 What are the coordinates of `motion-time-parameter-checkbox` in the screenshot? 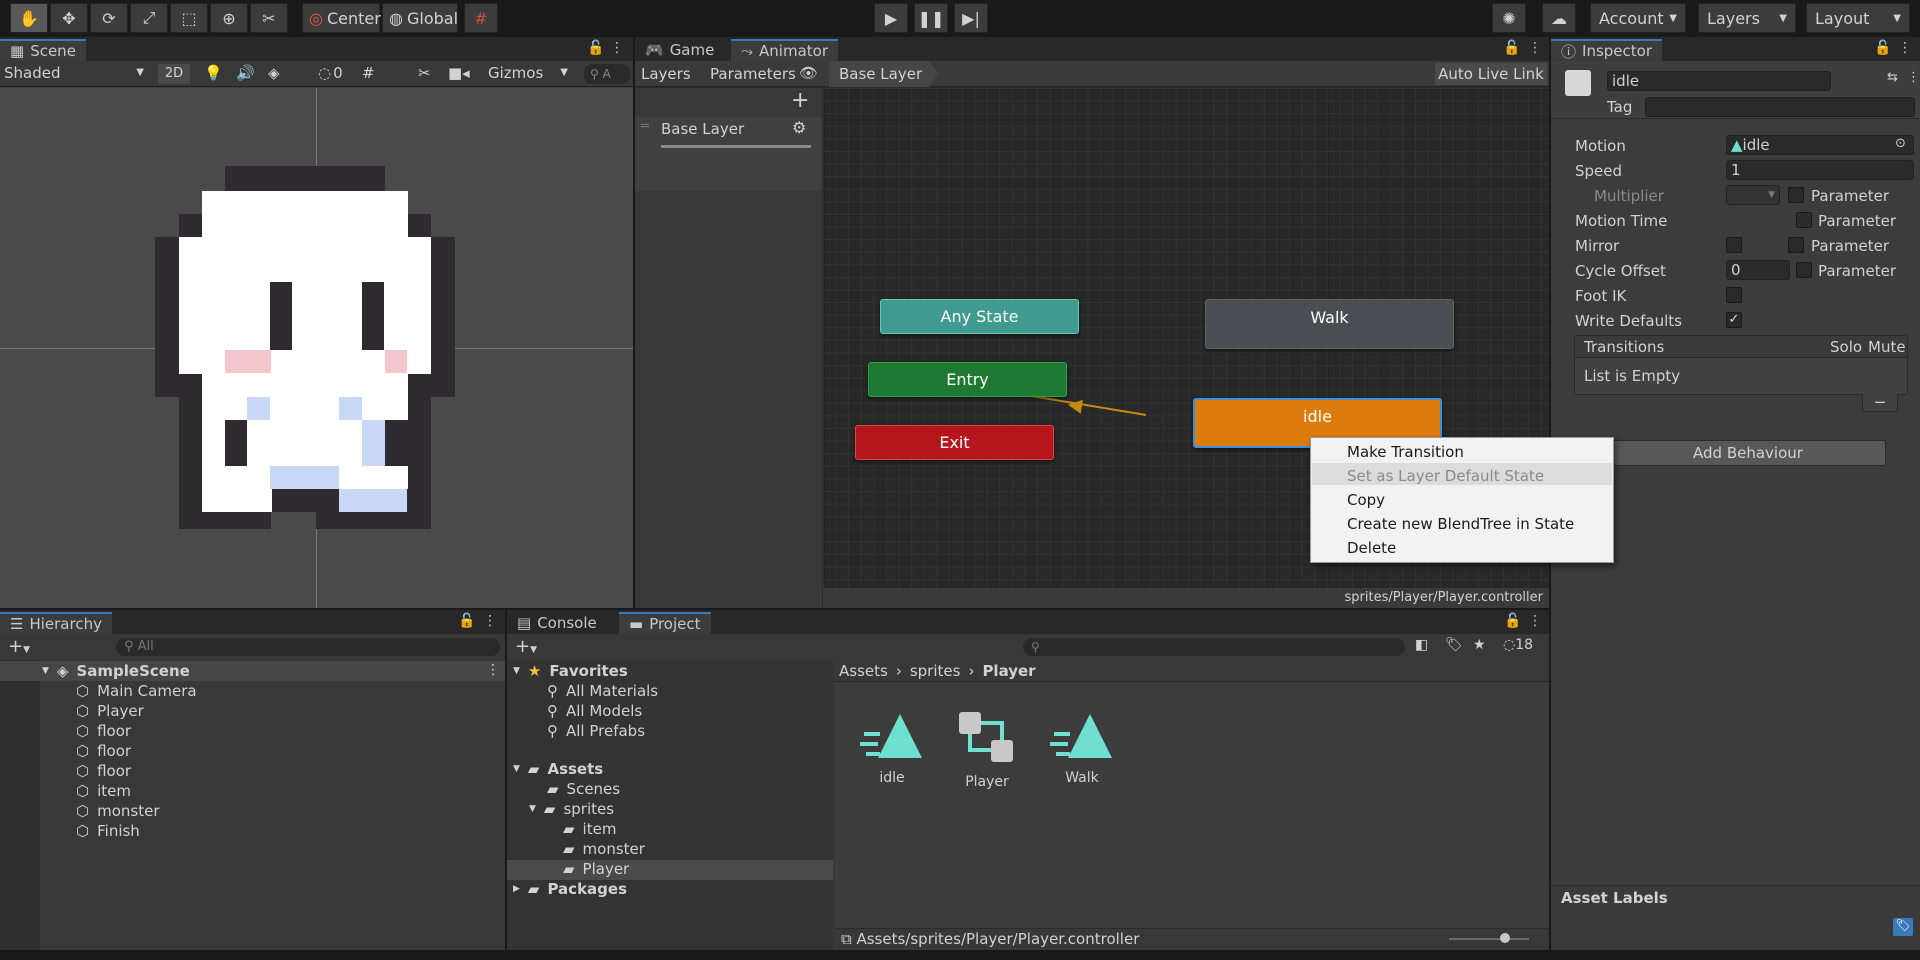 It's located at (1804, 220).